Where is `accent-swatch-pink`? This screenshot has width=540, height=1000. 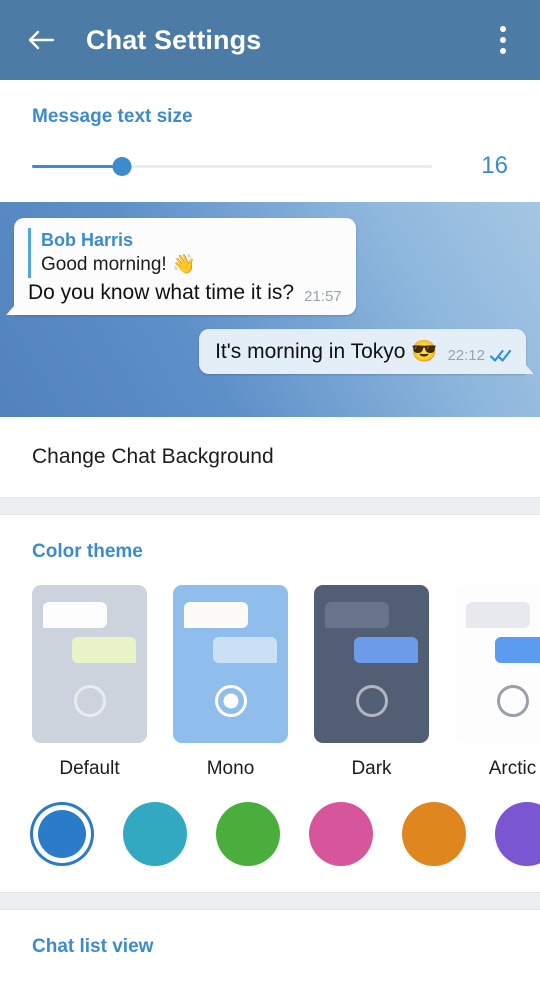 accent-swatch-pink is located at coordinates (341, 834).